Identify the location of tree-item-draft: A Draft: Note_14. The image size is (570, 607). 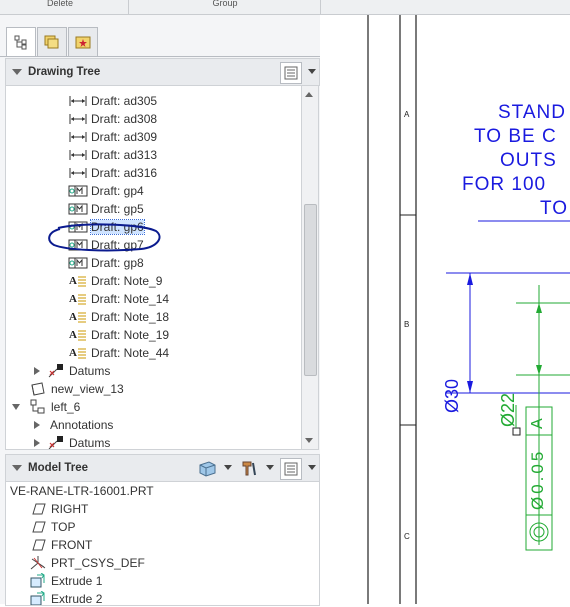
(118, 299).